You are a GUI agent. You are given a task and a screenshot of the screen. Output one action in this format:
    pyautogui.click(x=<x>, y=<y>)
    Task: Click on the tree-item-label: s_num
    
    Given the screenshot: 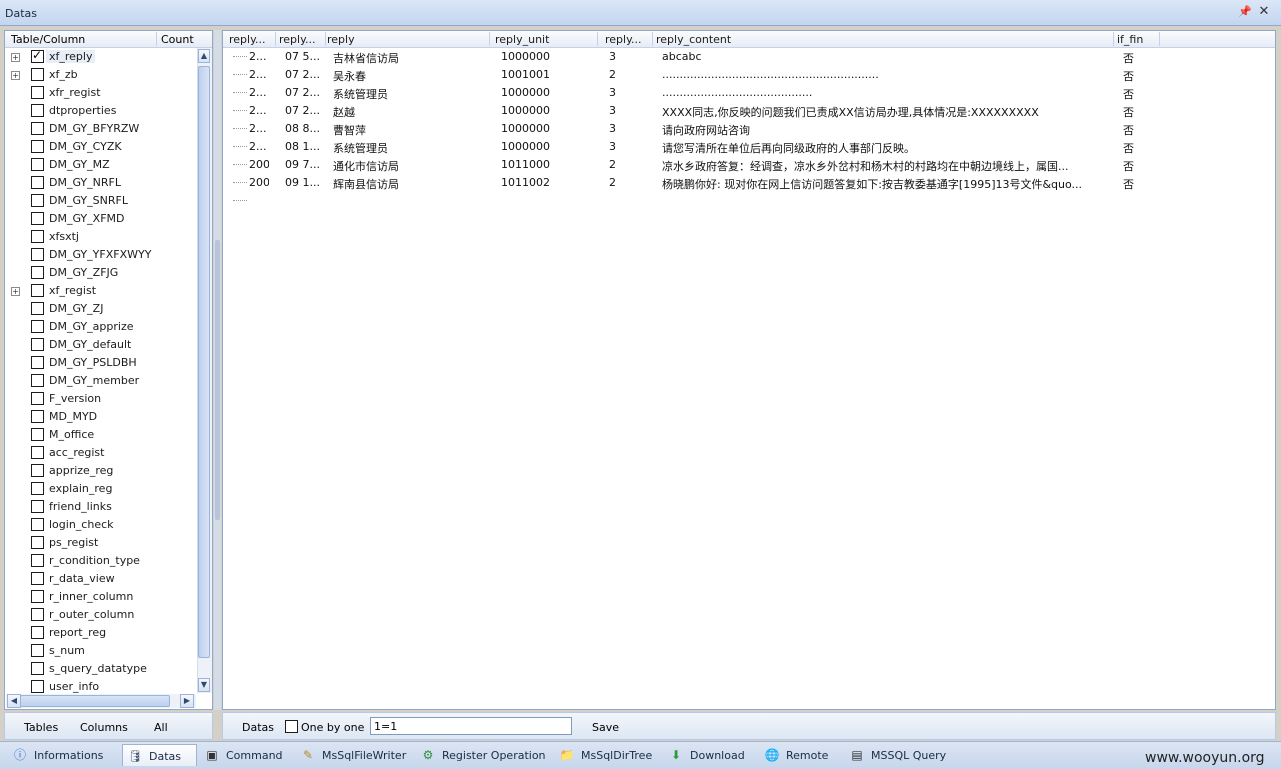 What is the action you would take?
    pyautogui.click(x=67, y=650)
    